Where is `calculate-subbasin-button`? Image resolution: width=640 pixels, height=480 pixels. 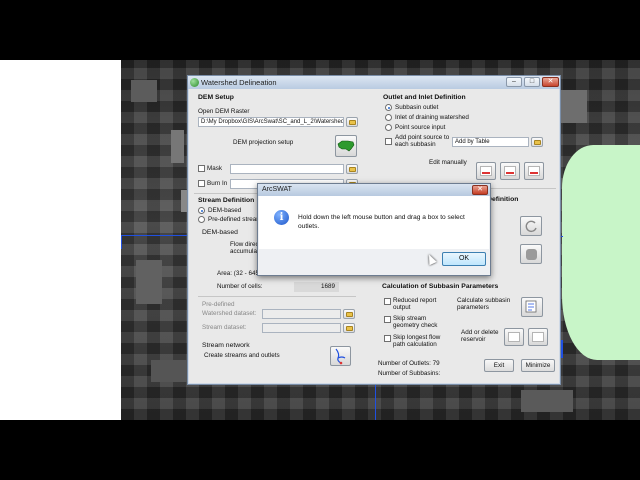 calculate-subbasin-button is located at coordinates (532, 307).